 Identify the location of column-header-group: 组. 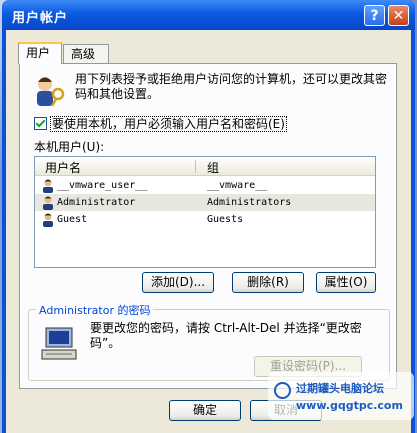
(213, 167).